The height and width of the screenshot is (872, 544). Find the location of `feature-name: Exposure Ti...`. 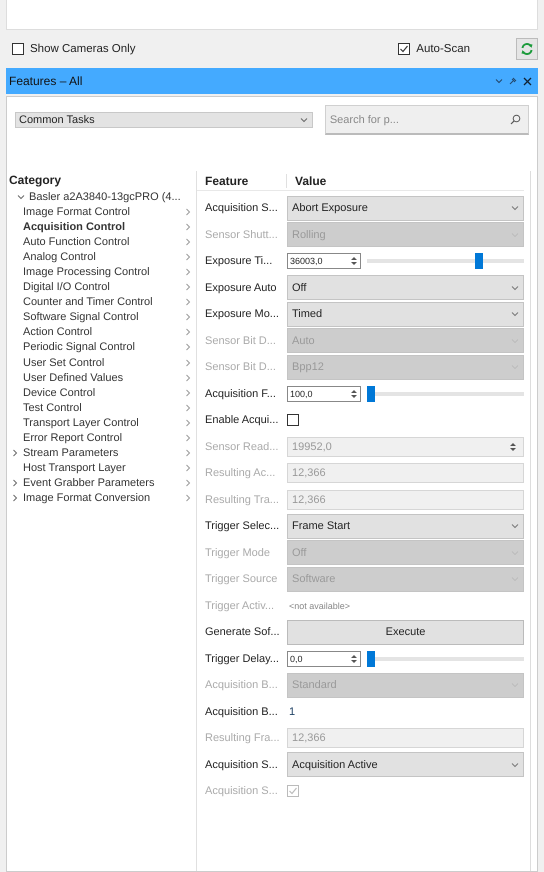

feature-name: Exposure Ti... is located at coordinates (239, 261).